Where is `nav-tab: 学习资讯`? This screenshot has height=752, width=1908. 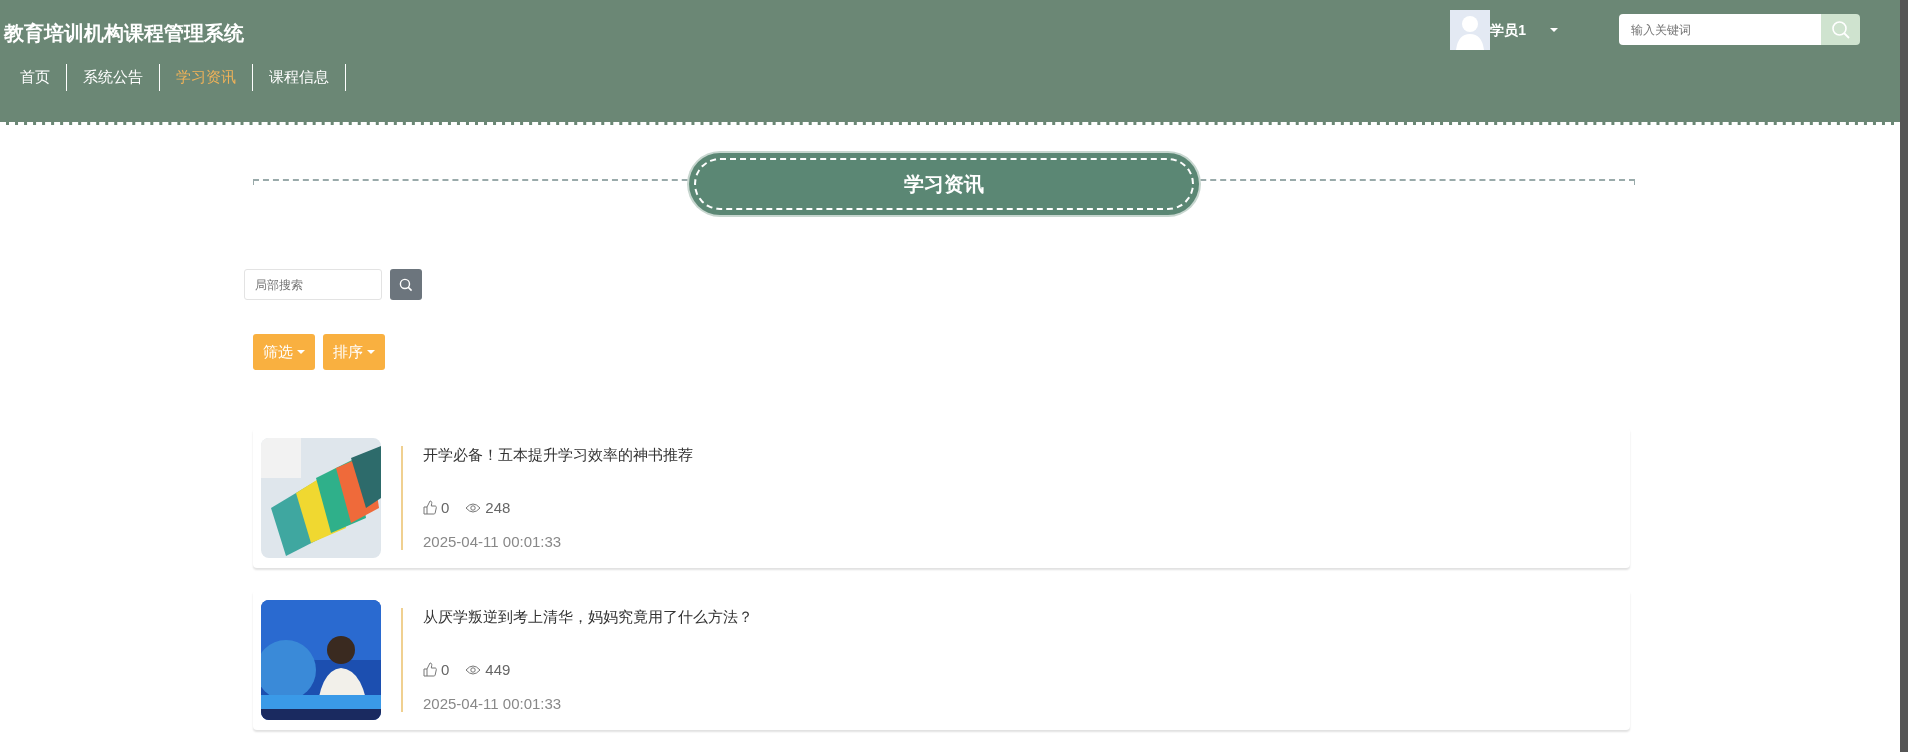
nav-tab: 学习资讯 is located at coordinates (206, 77).